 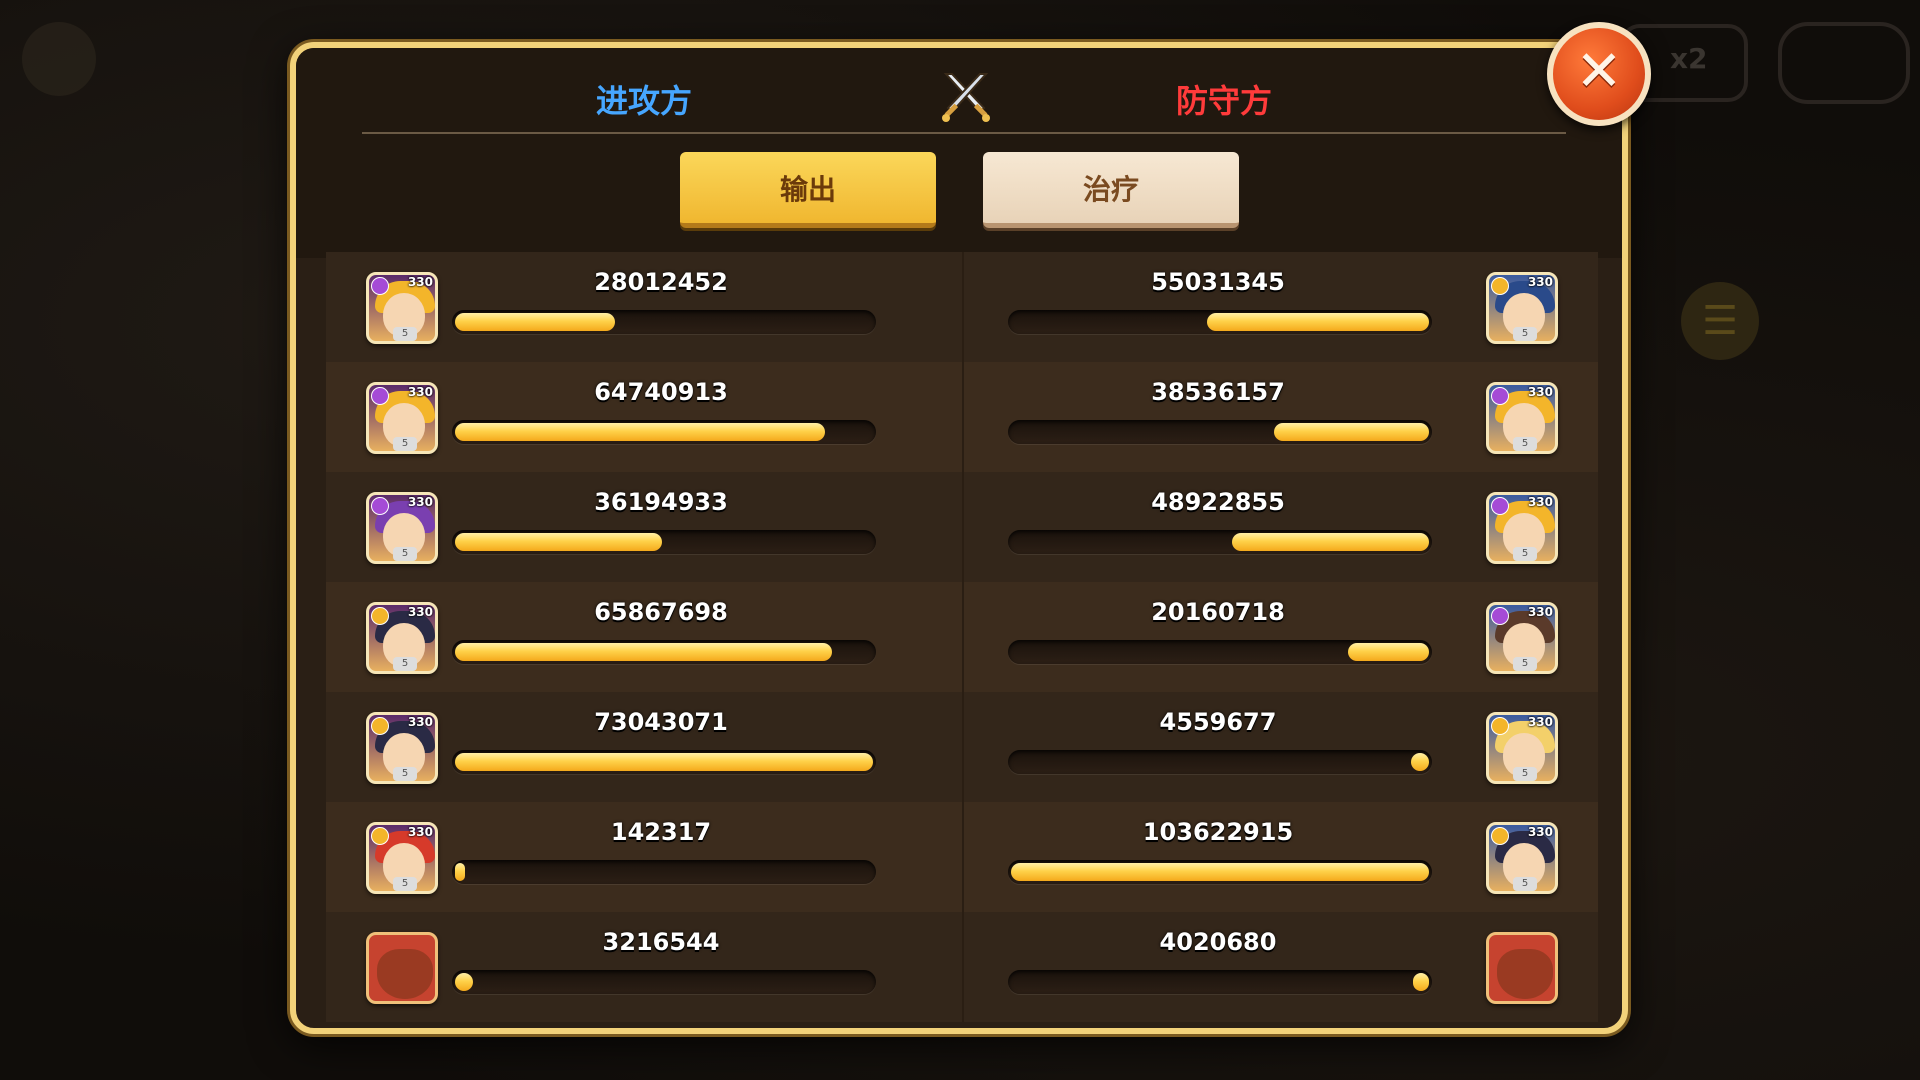 I want to click on stats-row: 5 330 5 330 142317 103622915, so click(x=962, y=857).